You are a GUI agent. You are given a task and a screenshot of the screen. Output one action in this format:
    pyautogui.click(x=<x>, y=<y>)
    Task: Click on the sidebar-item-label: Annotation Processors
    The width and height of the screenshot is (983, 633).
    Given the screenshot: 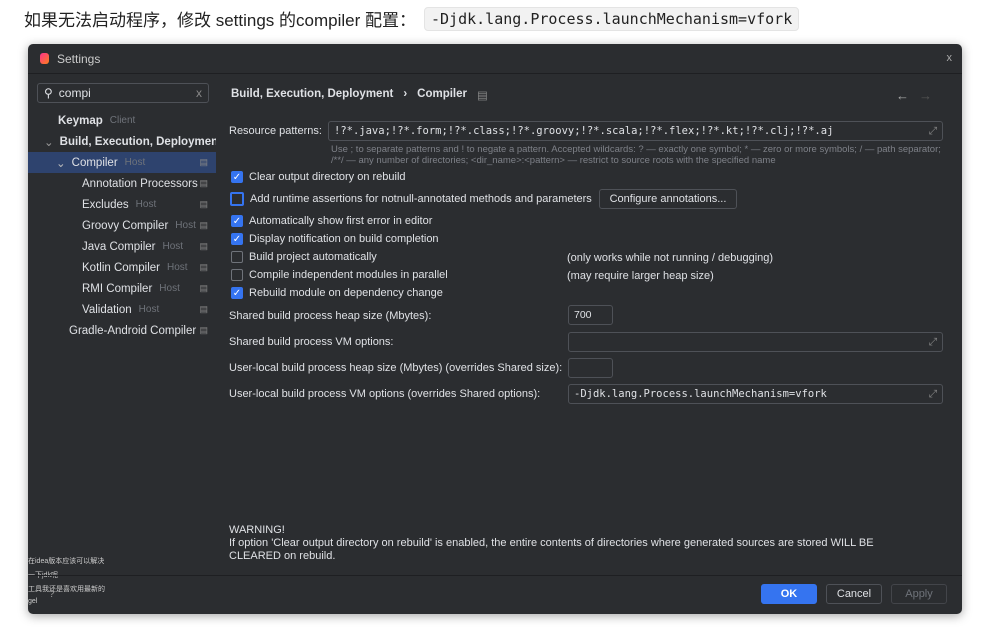 What is the action you would take?
    pyautogui.click(x=140, y=183)
    